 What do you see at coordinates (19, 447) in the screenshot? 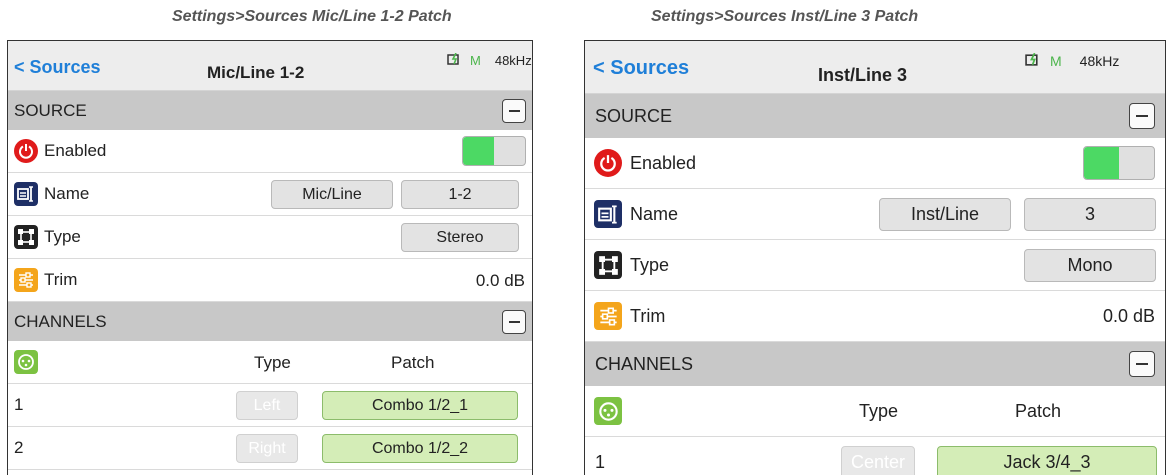
I see `channel-number: 2` at bounding box center [19, 447].